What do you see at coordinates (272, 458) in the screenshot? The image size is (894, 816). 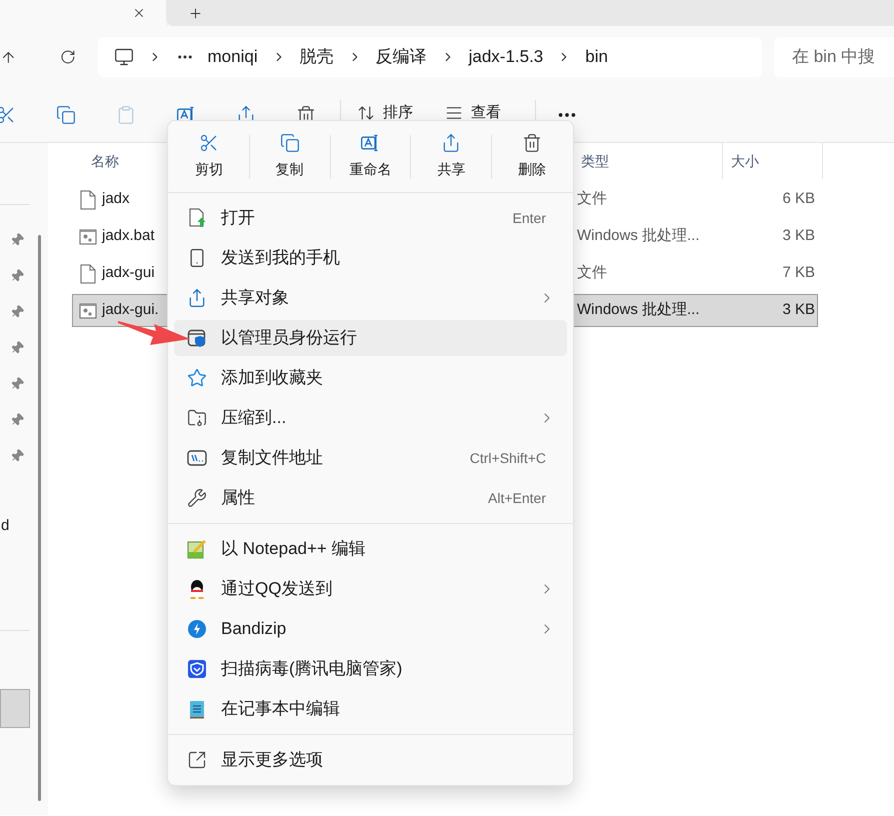 I see `menu-item-label: 复制文件地址` at bounding box center [272, 458].